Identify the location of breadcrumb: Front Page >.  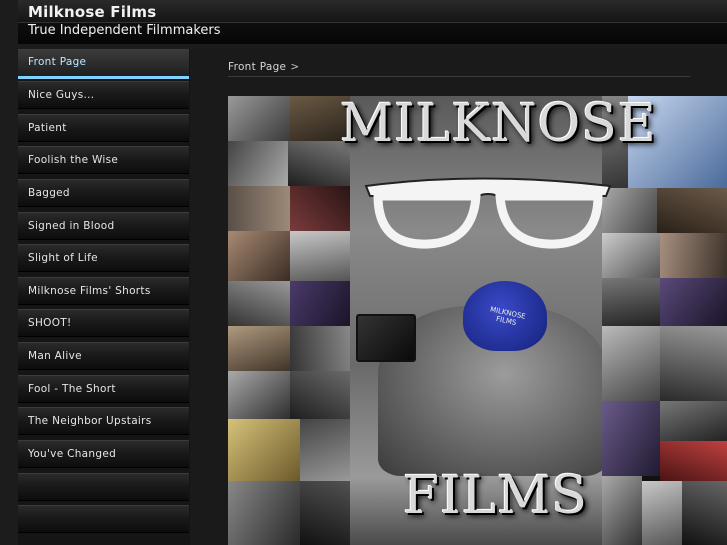
(263, 67).